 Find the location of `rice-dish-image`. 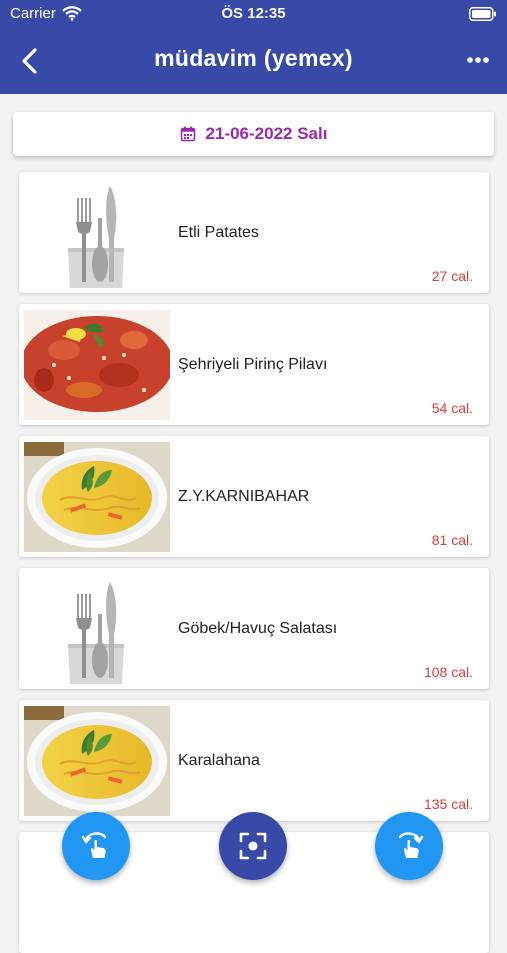

rice-dish-image is located at coordinates (97, 365).